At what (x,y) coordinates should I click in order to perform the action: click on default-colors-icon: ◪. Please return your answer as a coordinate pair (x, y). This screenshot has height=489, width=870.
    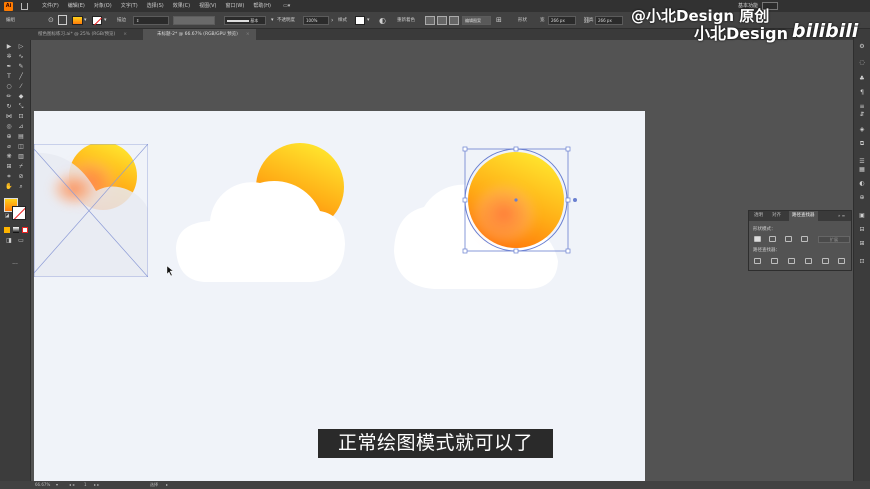
    Looking at the image, I should click on (7, 216).